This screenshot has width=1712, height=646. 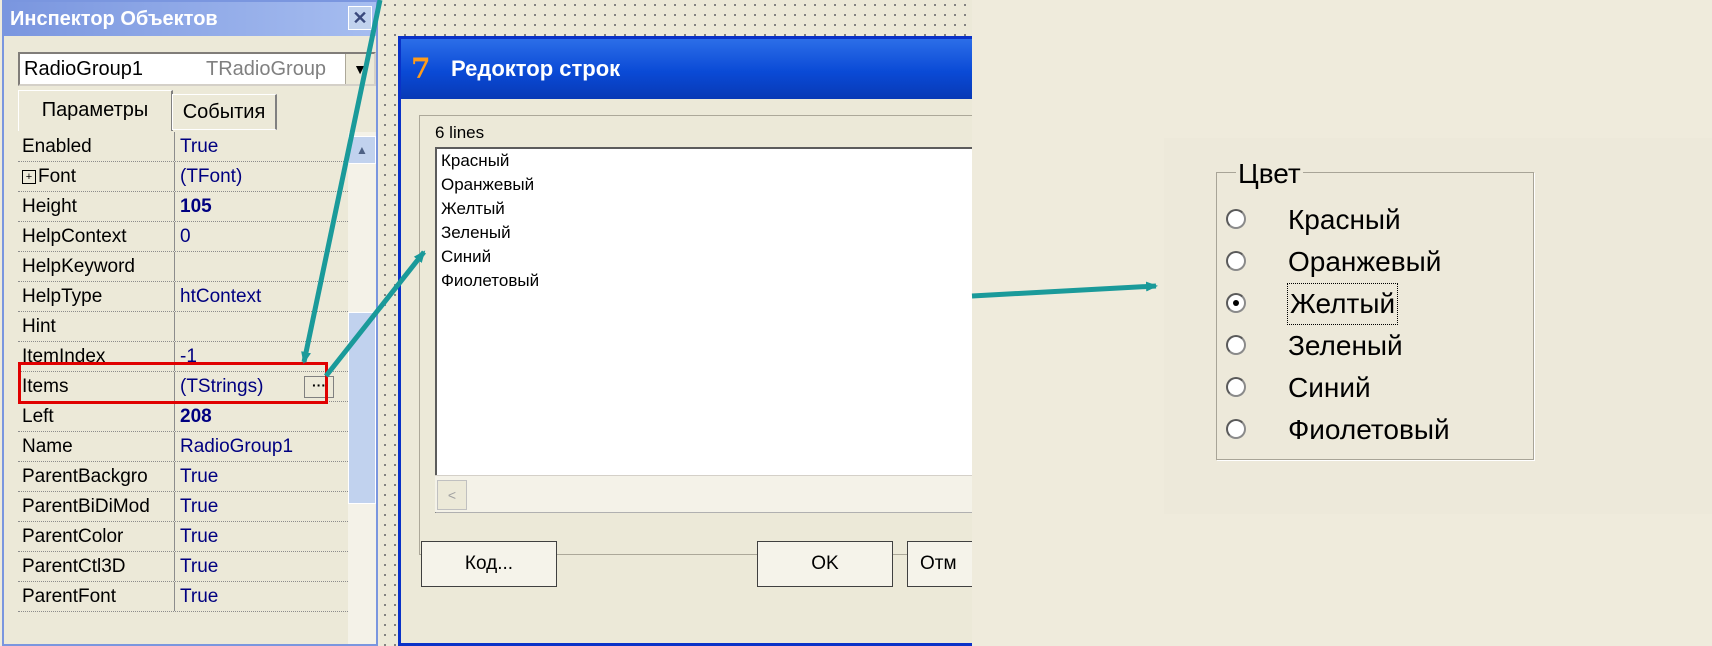 I want to click on property-scrollbar: ▲, so click(x=362, y=388).